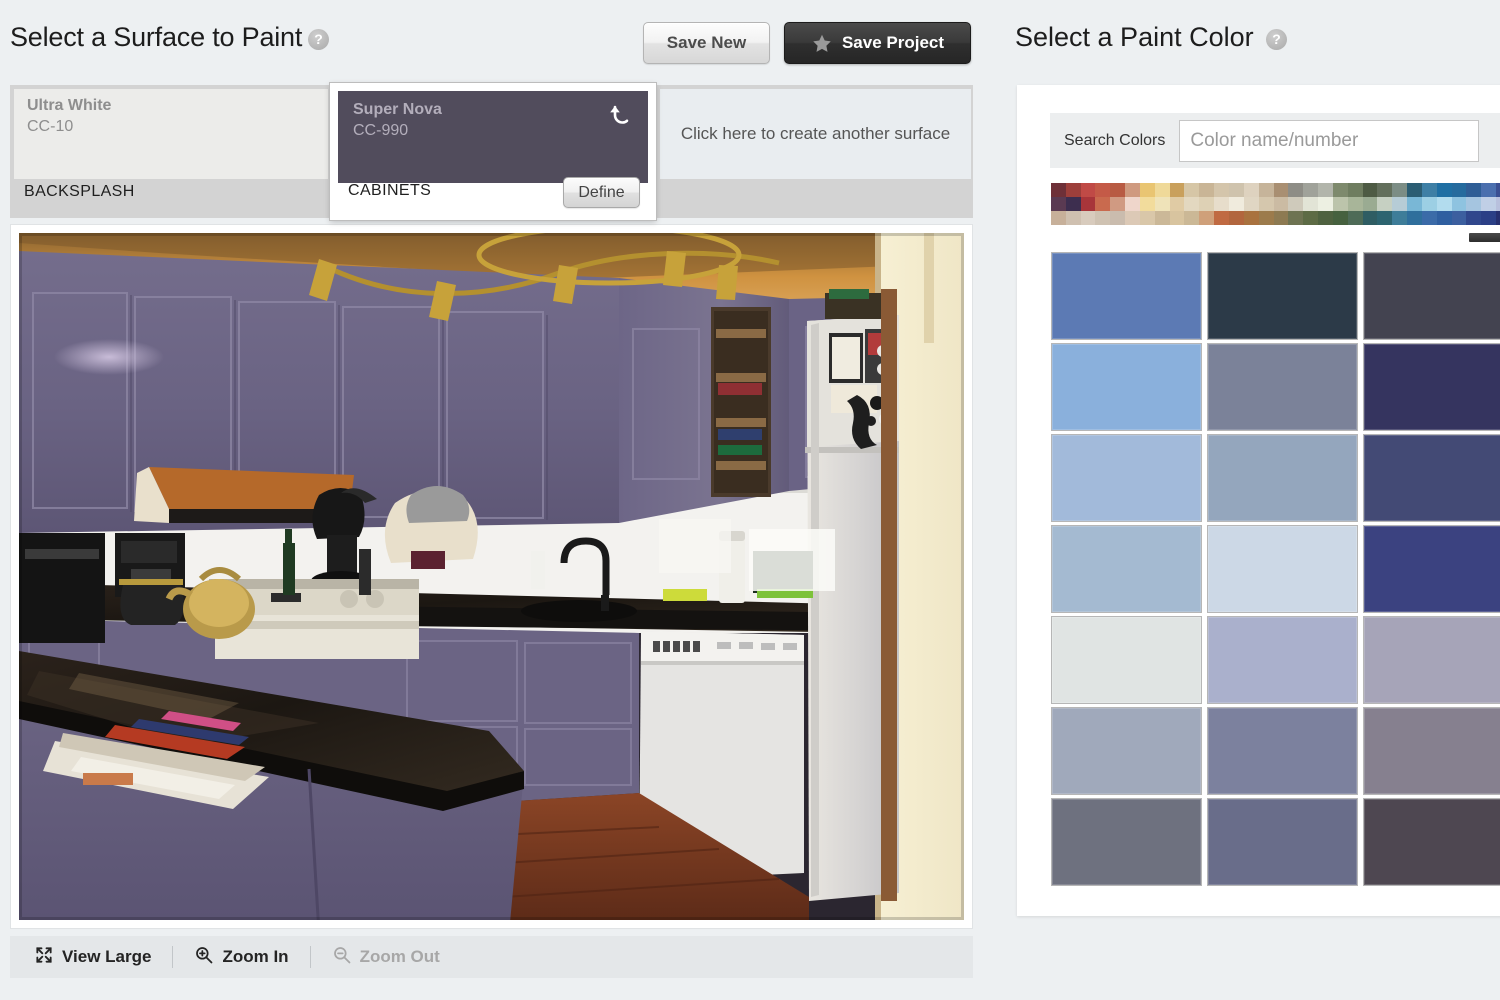  I want to click on undo-arrow-icon, so click(620, 115).